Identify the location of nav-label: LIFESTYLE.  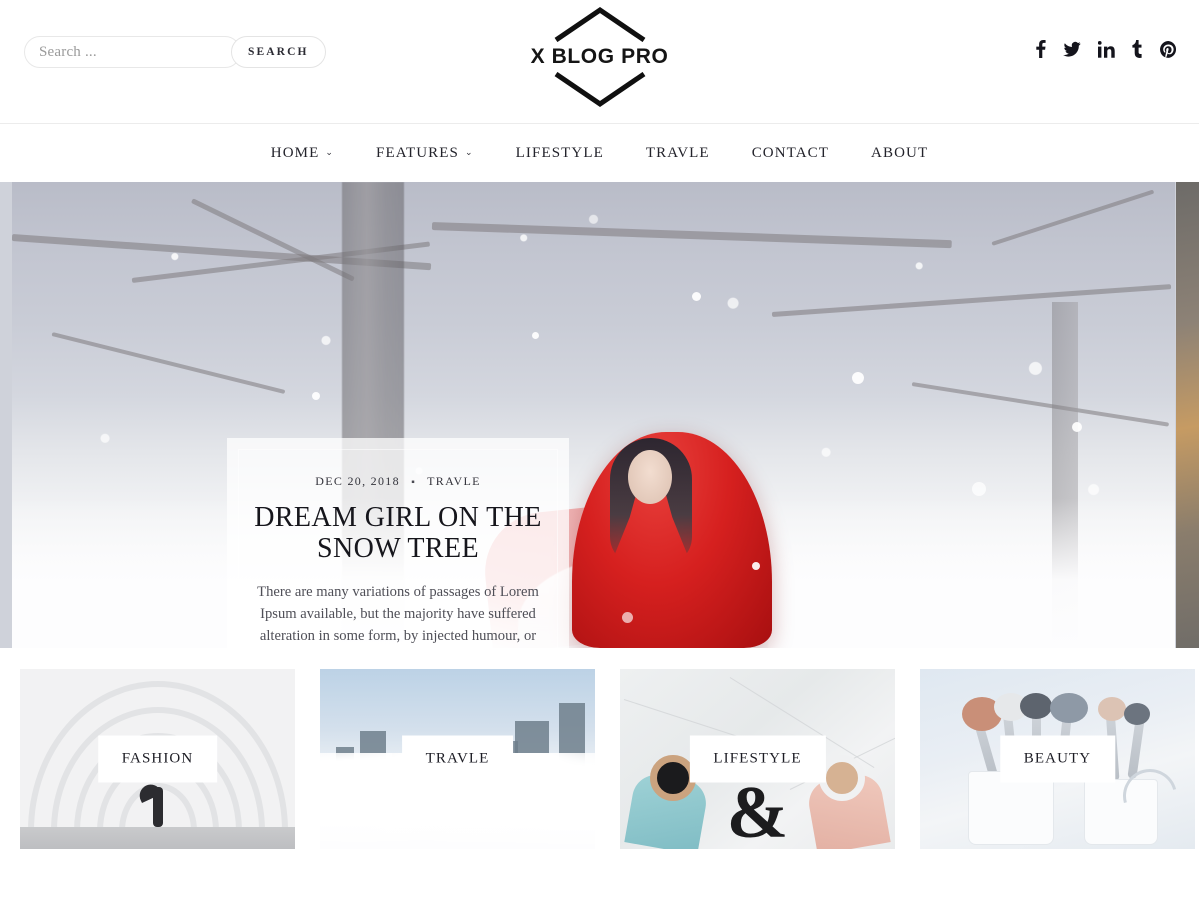
(559, 153).